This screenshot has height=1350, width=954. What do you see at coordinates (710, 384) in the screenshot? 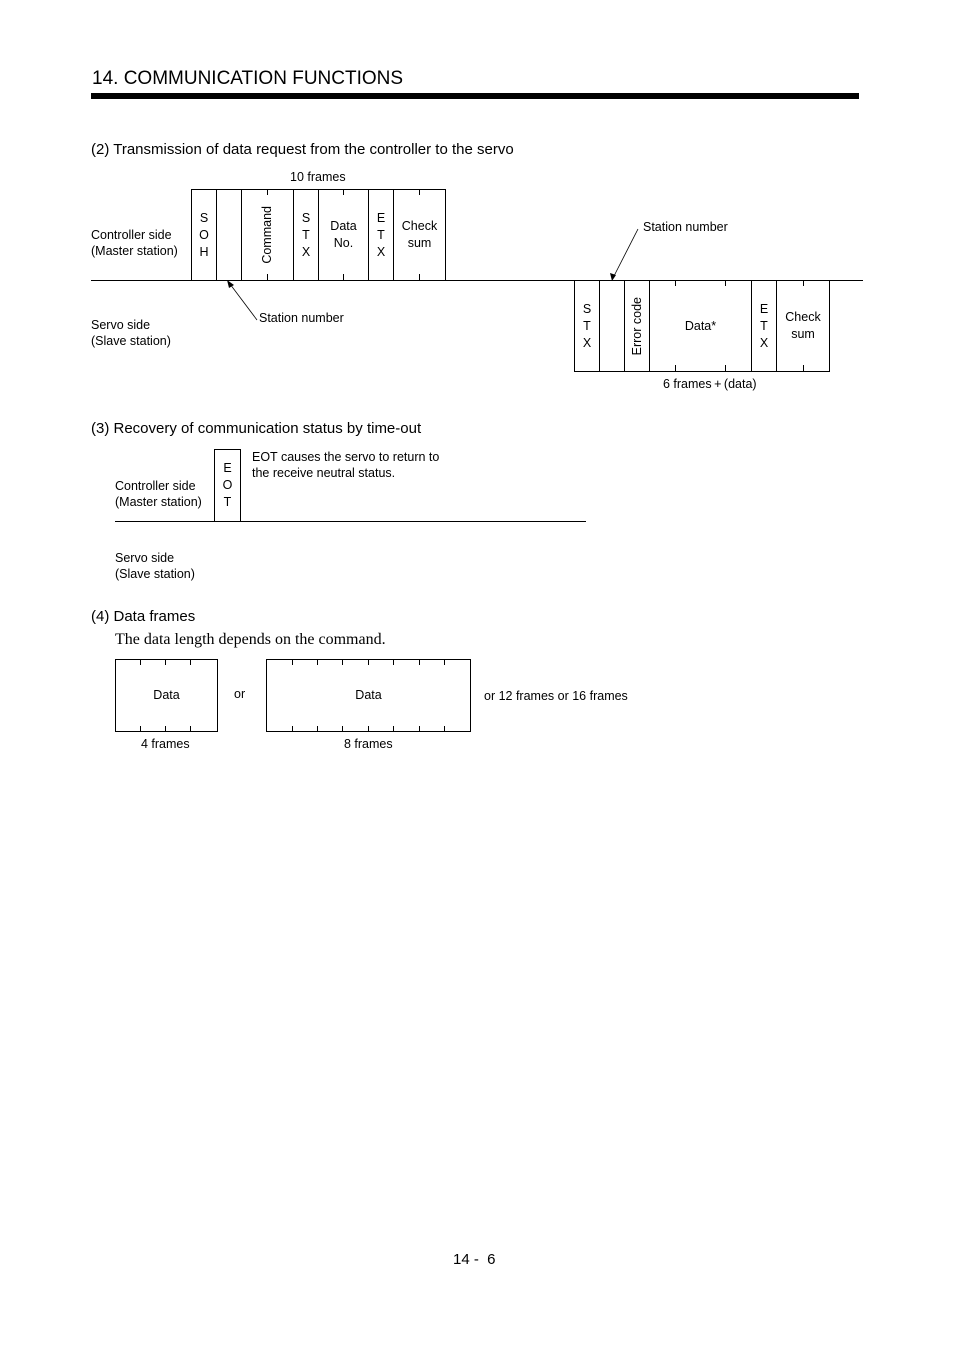
I see `servo-frames-label: 6 frames + (data)` at bounding box center [710, 384].